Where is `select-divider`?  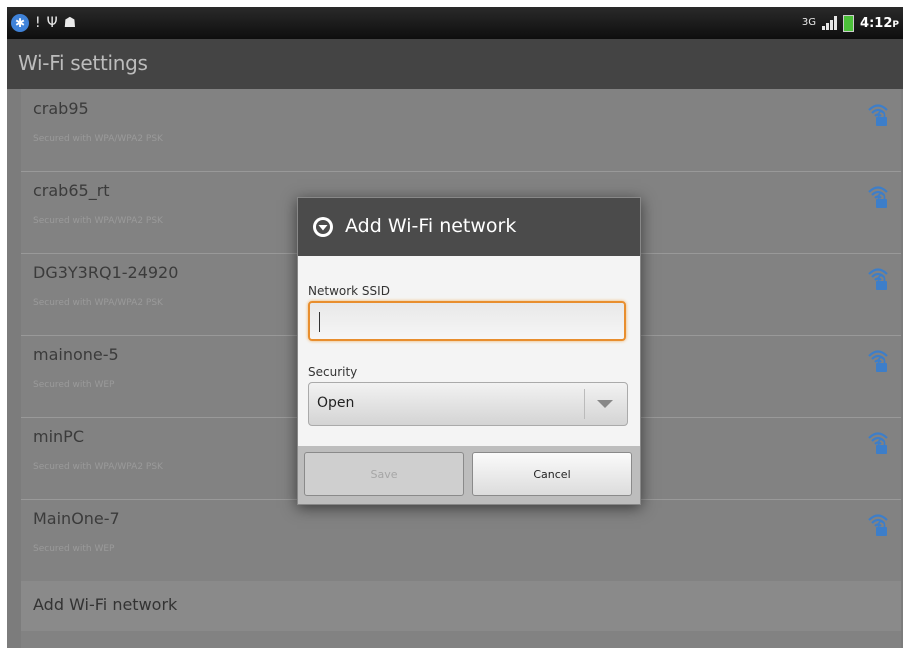
select-divider is located at coordinates (584, 404).